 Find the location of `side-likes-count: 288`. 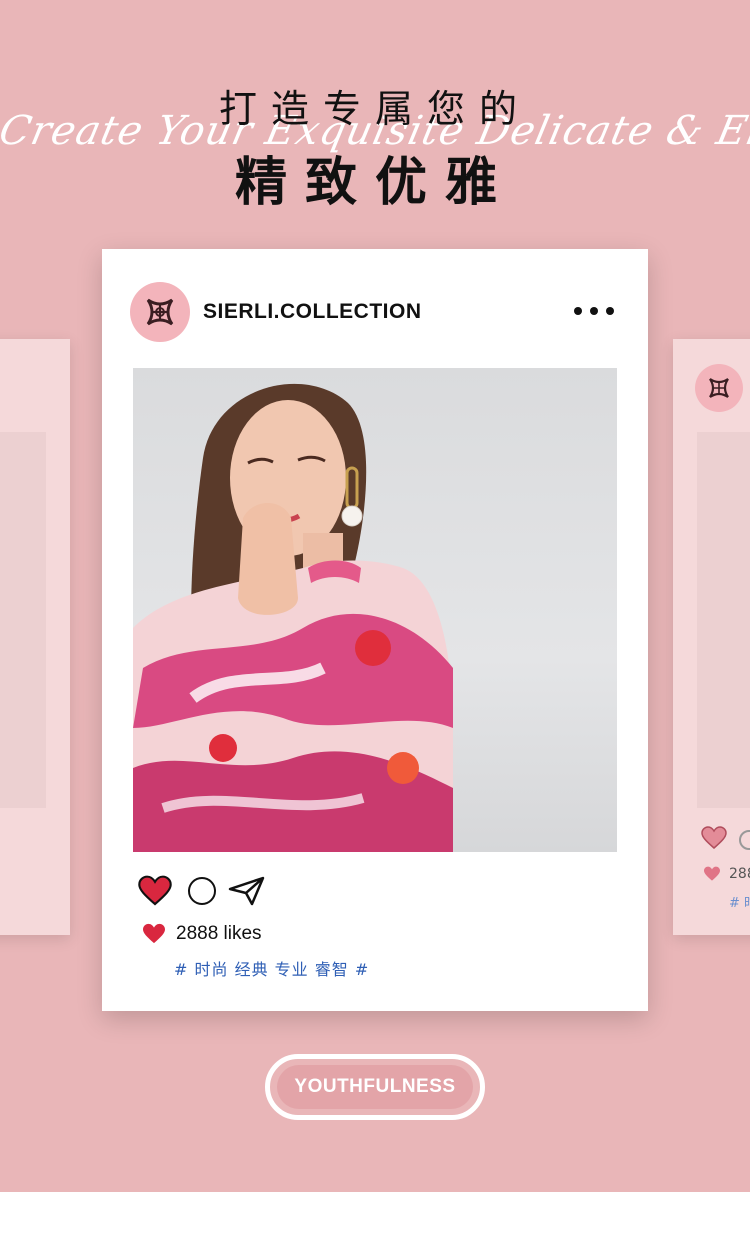

side-likes-count: 288 is located at coordinates (739, 874).